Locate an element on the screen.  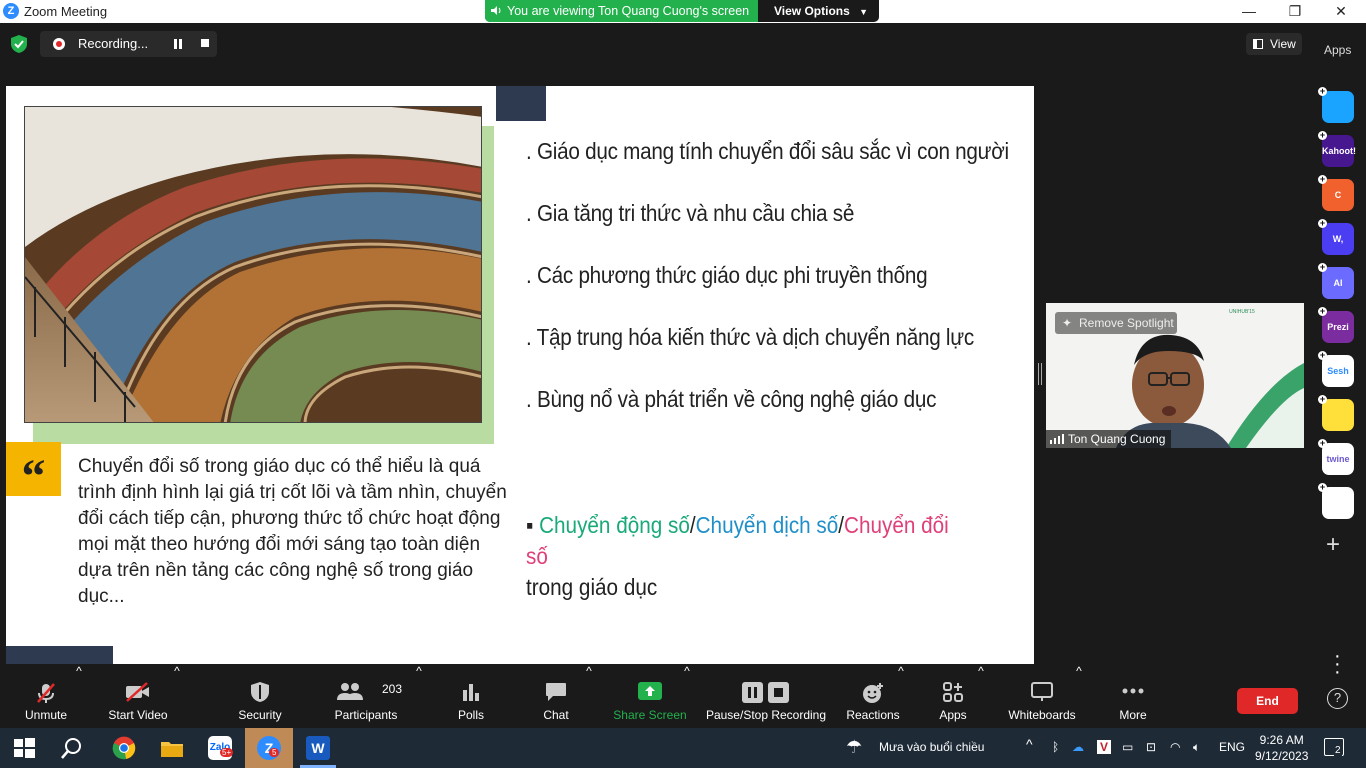
reactions-options-caret: ^ is located at coordinates (901, 696).